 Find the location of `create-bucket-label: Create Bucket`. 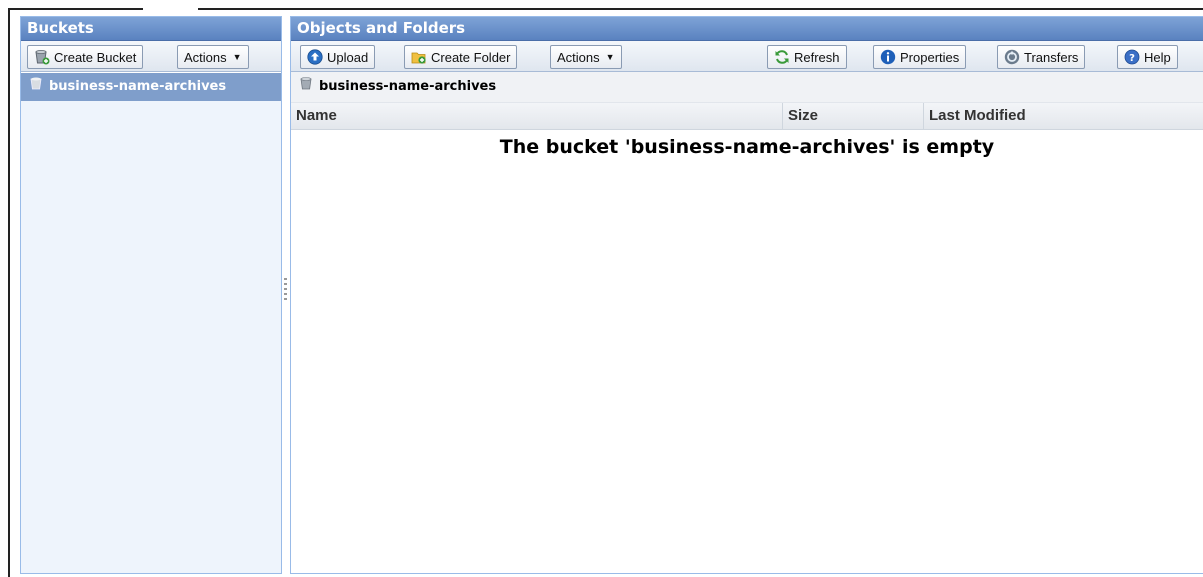

create-bucket-label: Create Bucket is located at coordinates (95, 57).